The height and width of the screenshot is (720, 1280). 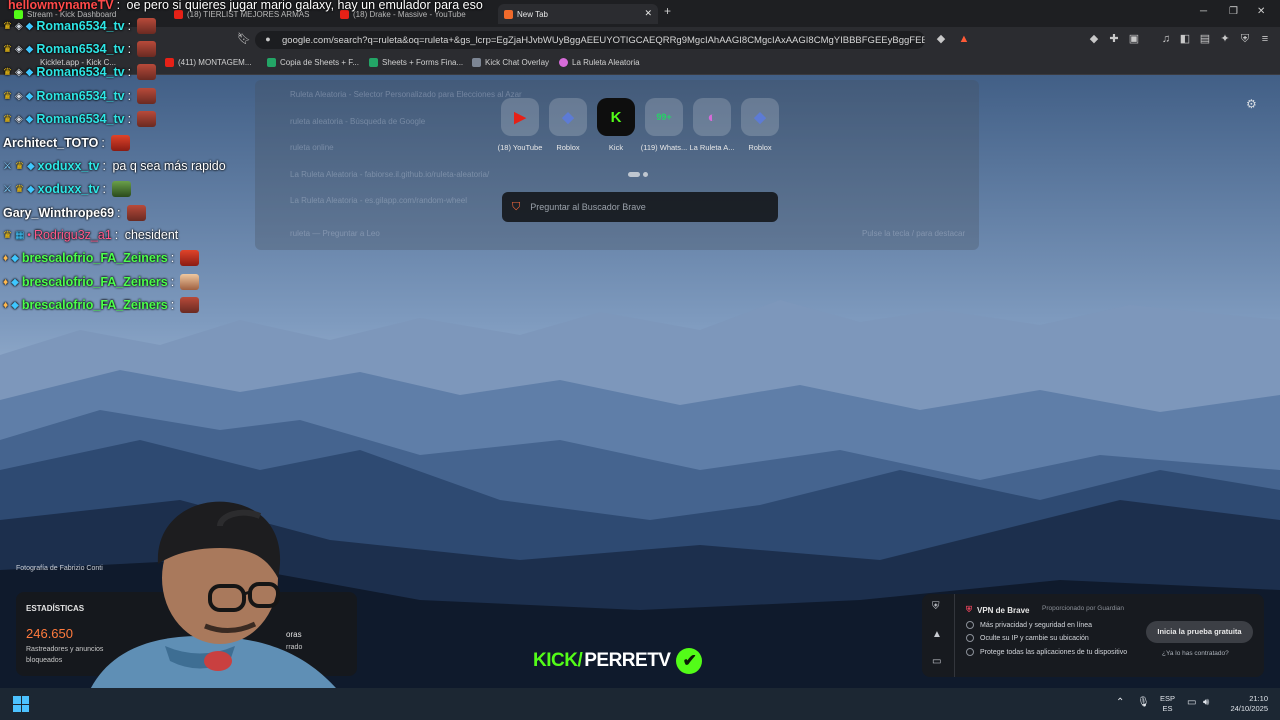 I want to click on card-icon: ▭, so click(x=936, y=661).